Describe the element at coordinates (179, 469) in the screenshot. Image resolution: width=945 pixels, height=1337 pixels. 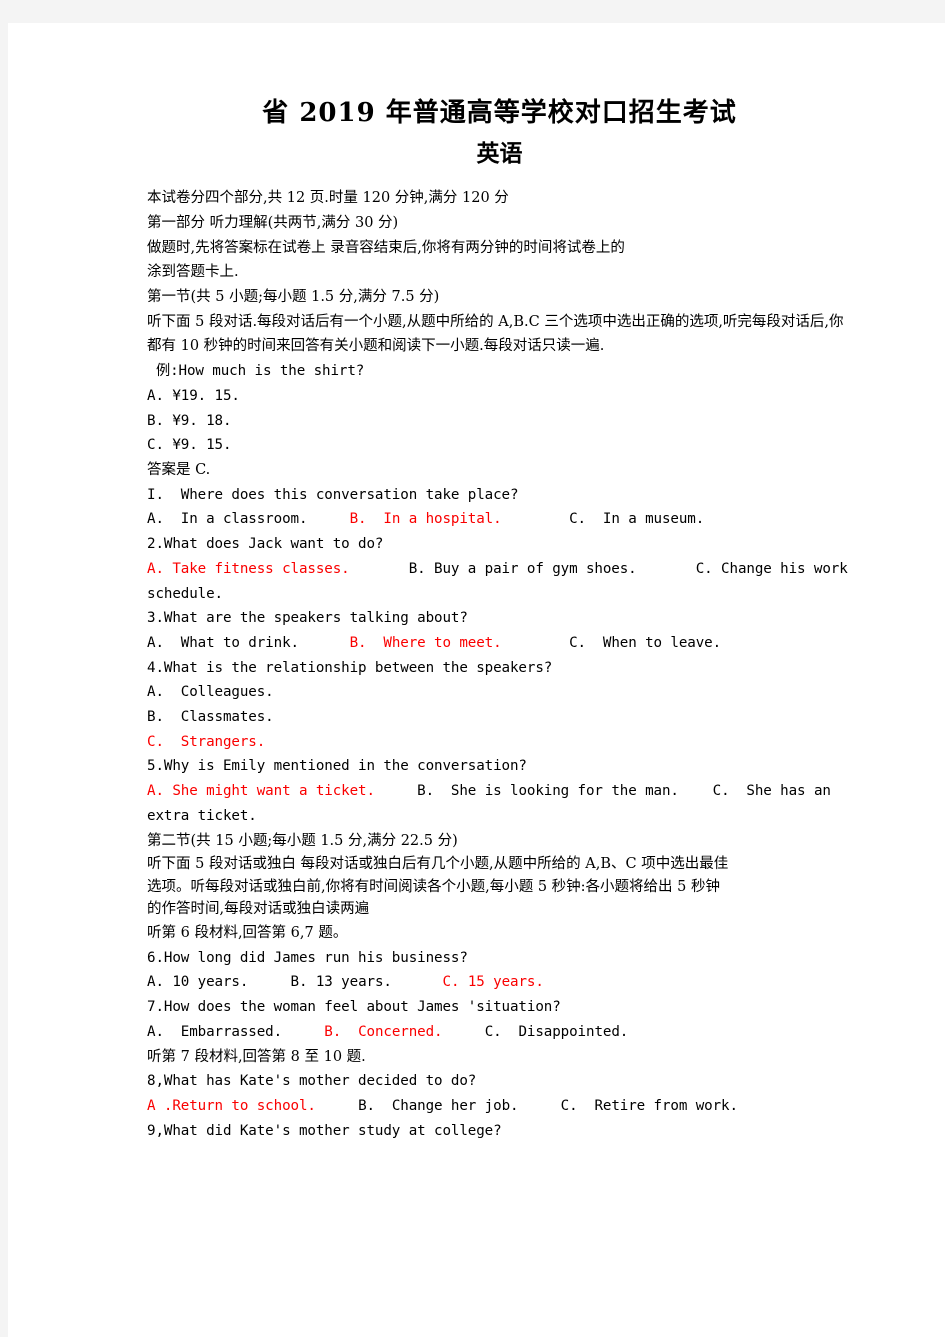
I see `example-answer: 答案是 C.` at that location.